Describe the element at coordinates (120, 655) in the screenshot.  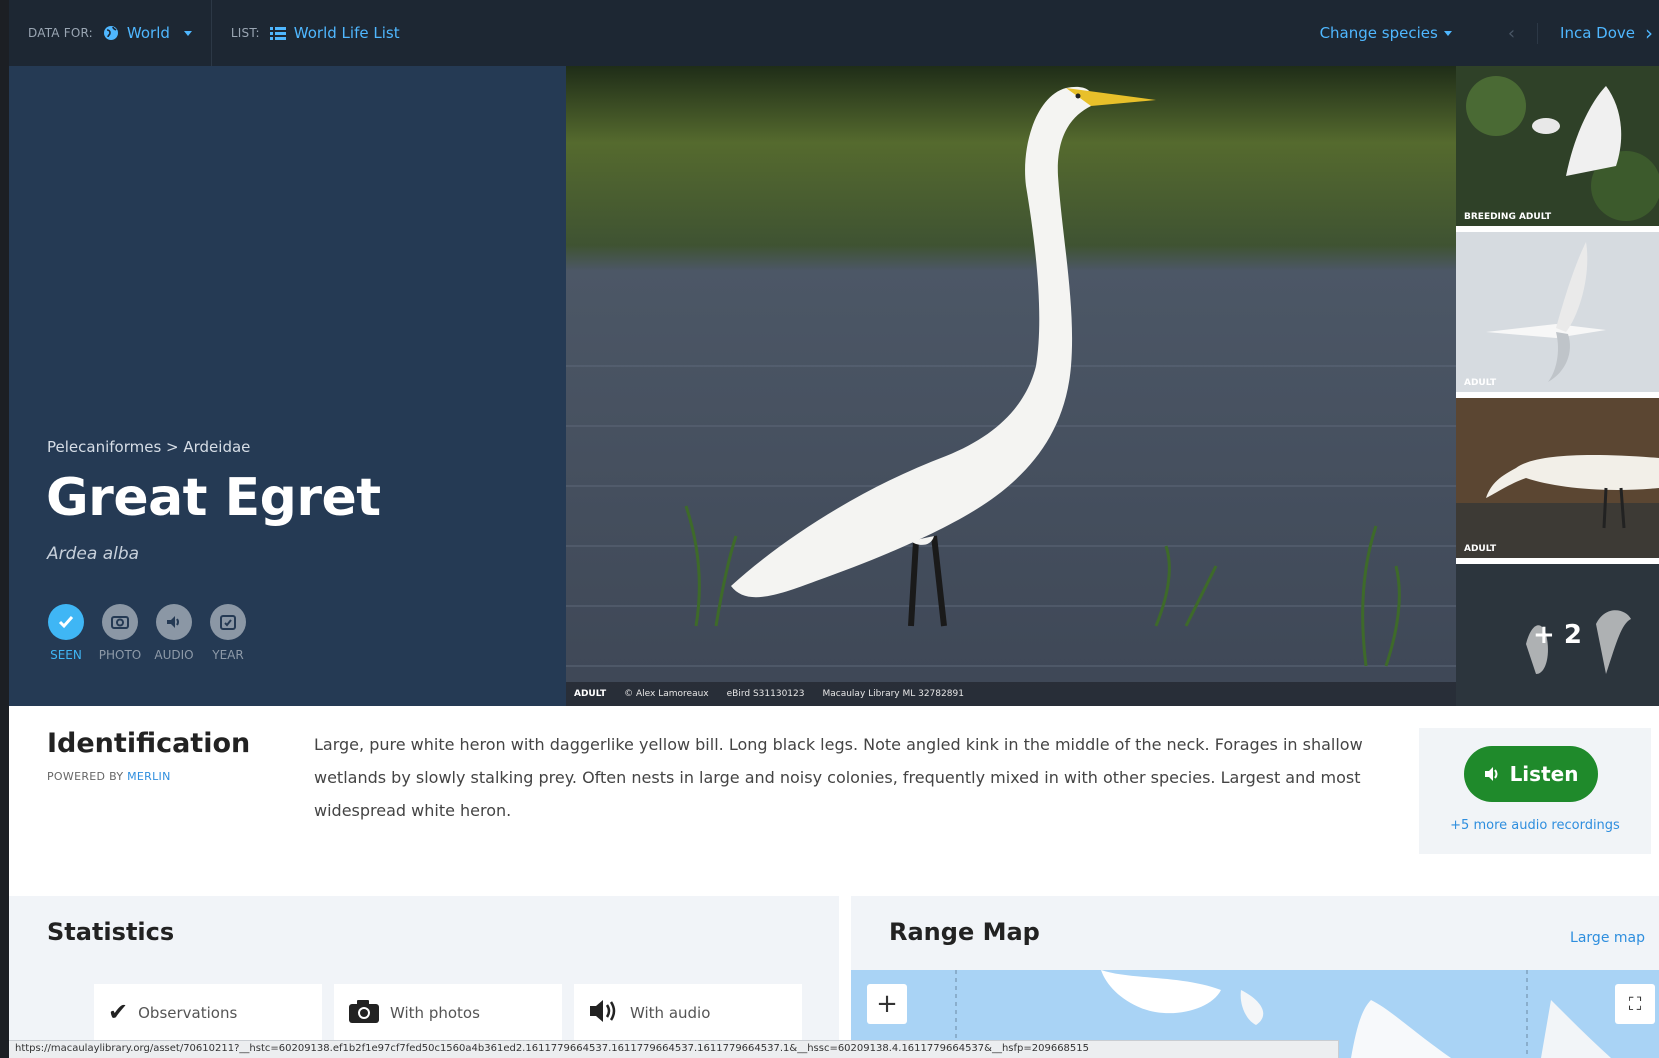
I see `badge-photo-label: PHOTO` at that location.